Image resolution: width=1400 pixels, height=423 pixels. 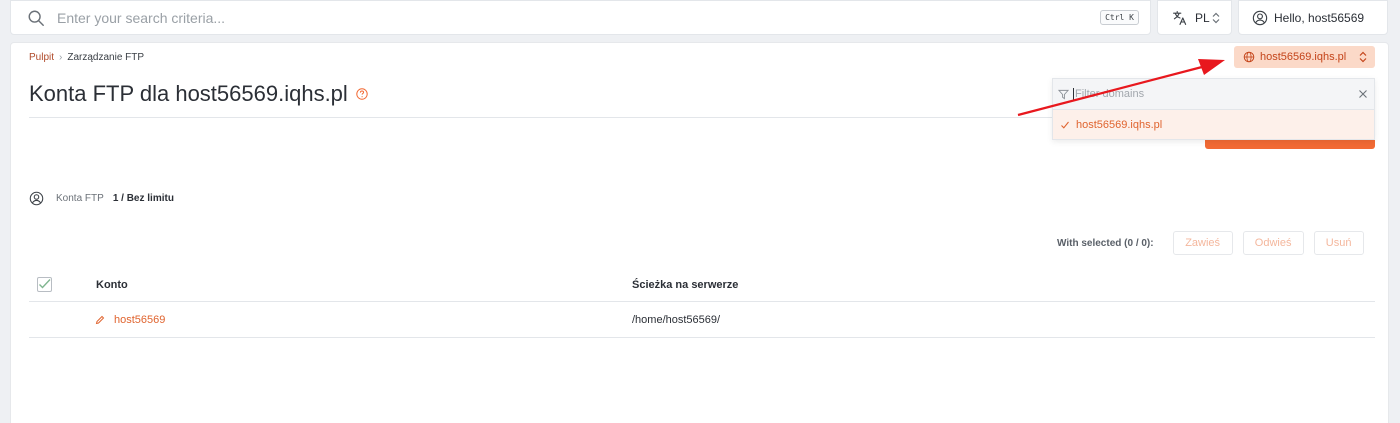 What do you see at coordinates (544, 117) in the screenshot?
I see `title-divider` at bounding box center [544, 117].